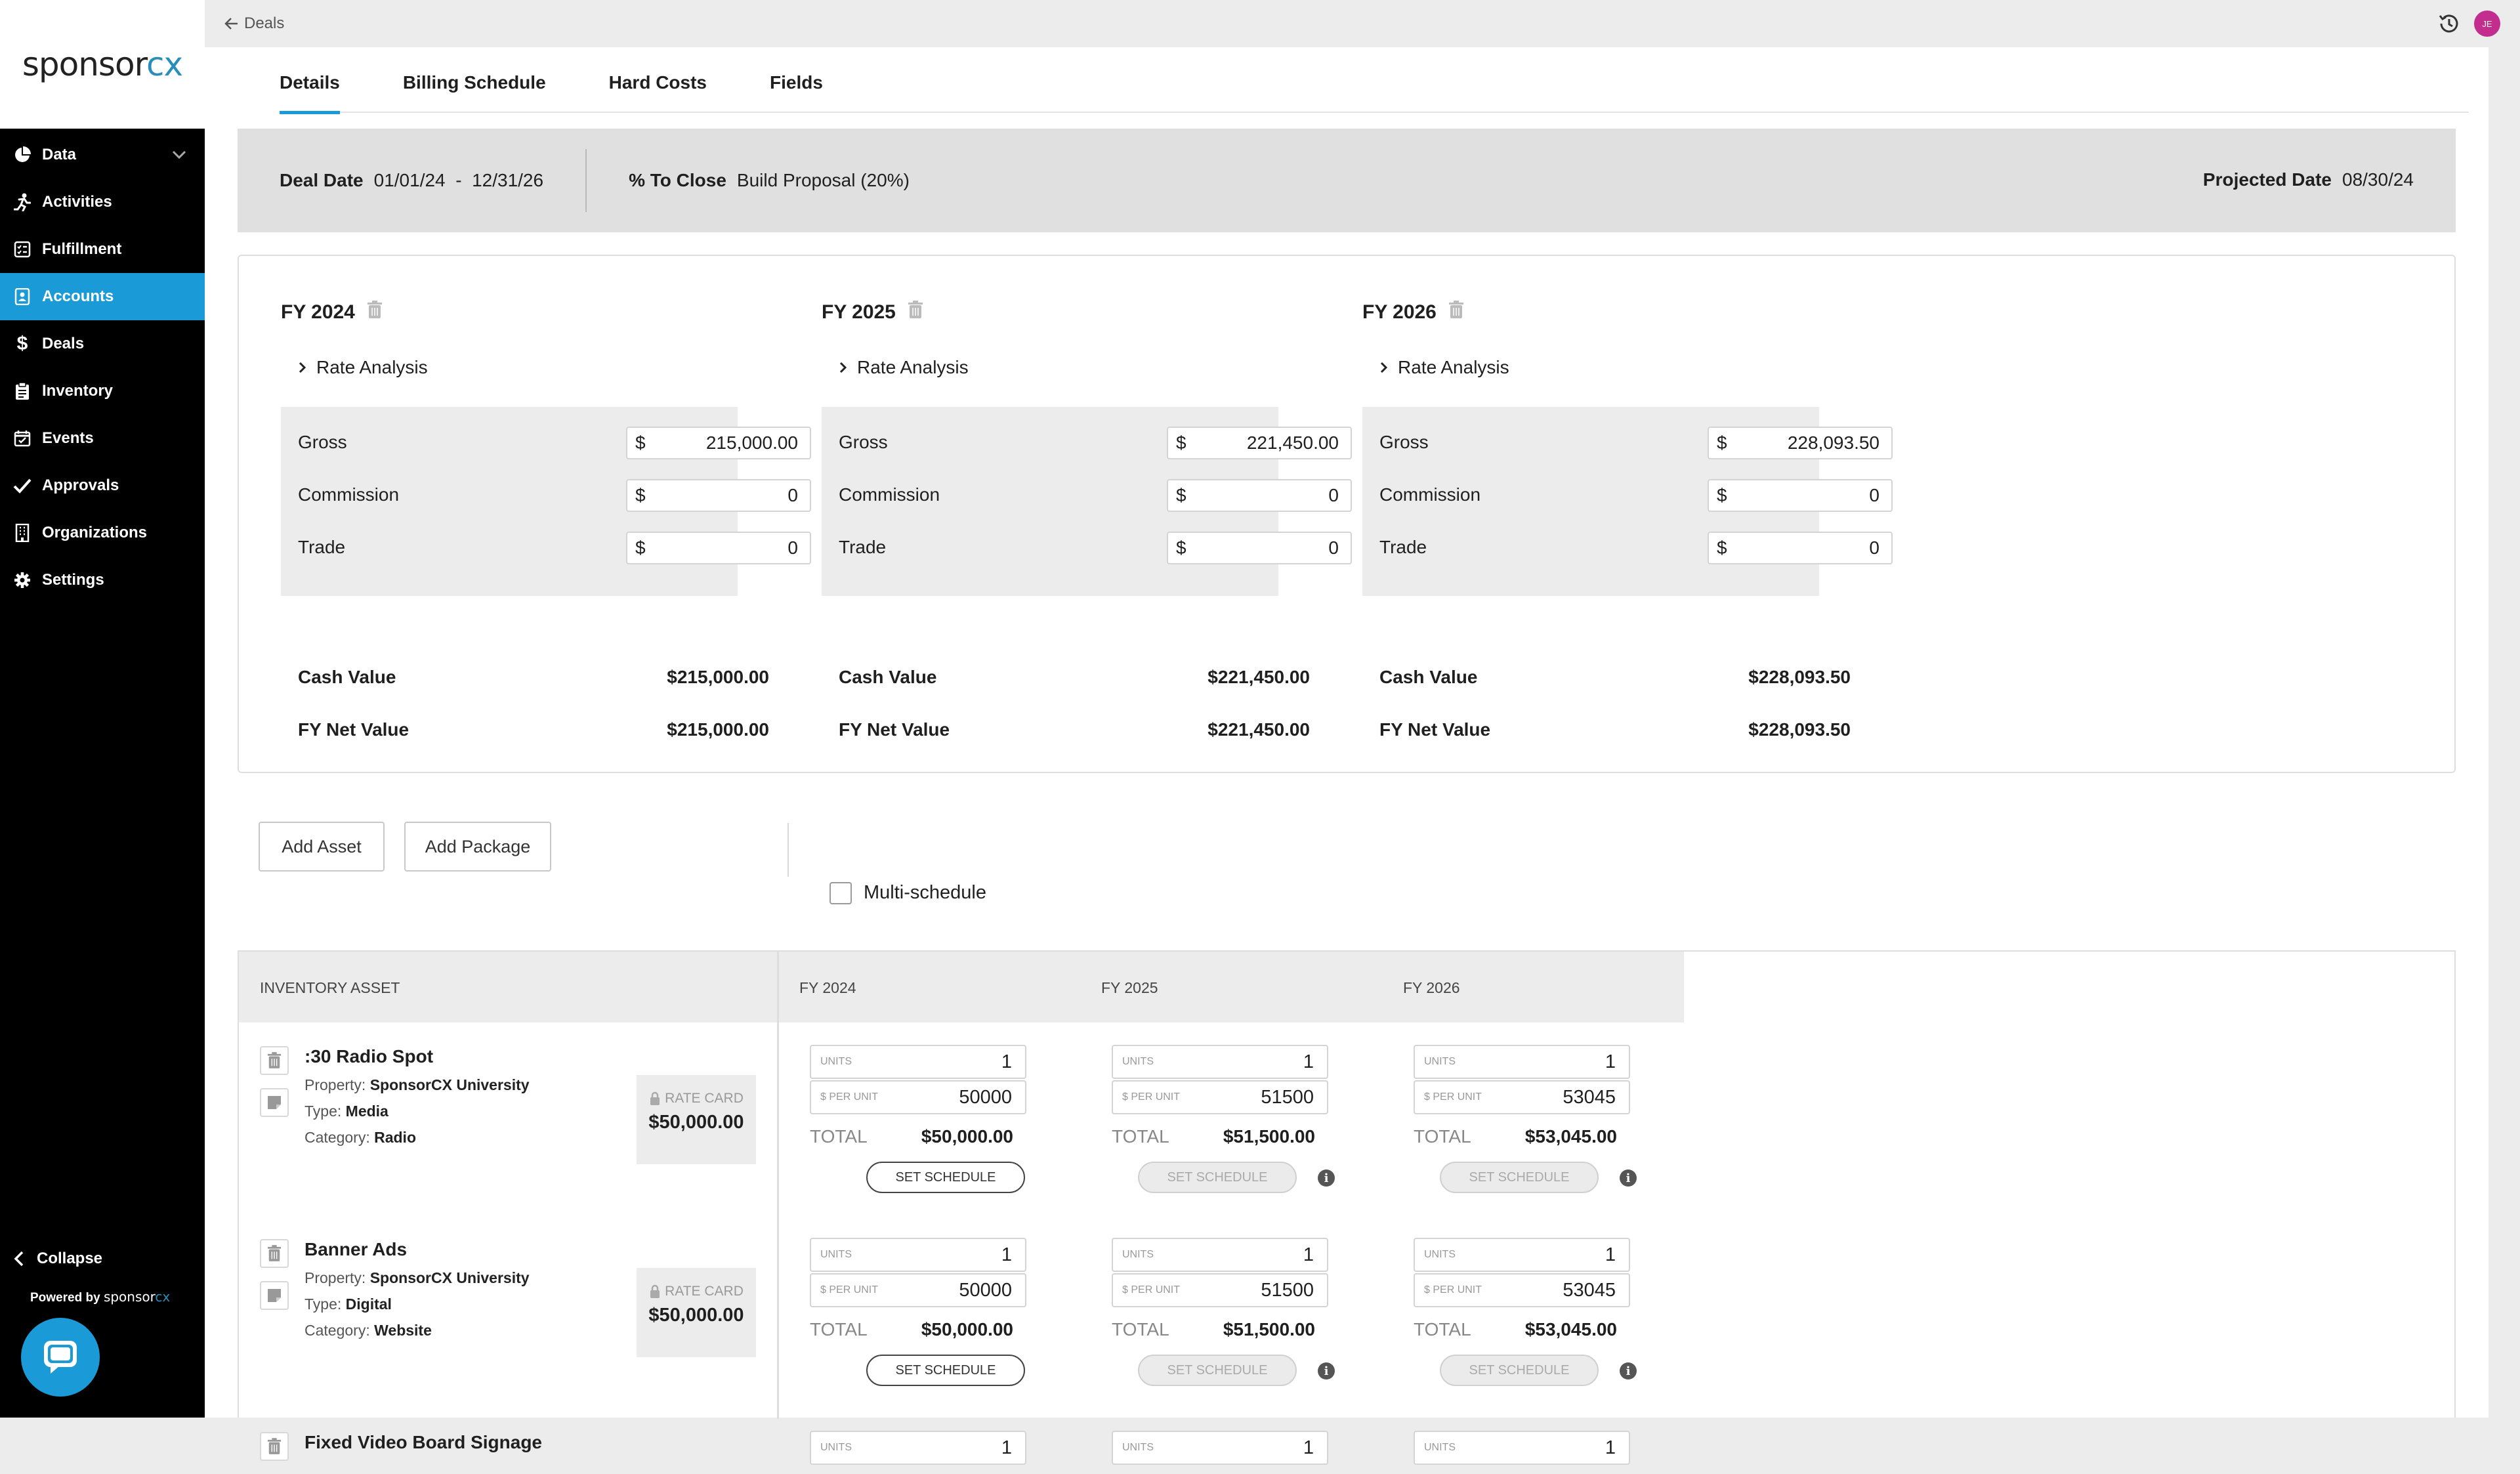 Image resolution: width=2520 pixels, height=1474 pixels. I want to click on sidebar-item-accounts: Accounts, so click(102, 296).